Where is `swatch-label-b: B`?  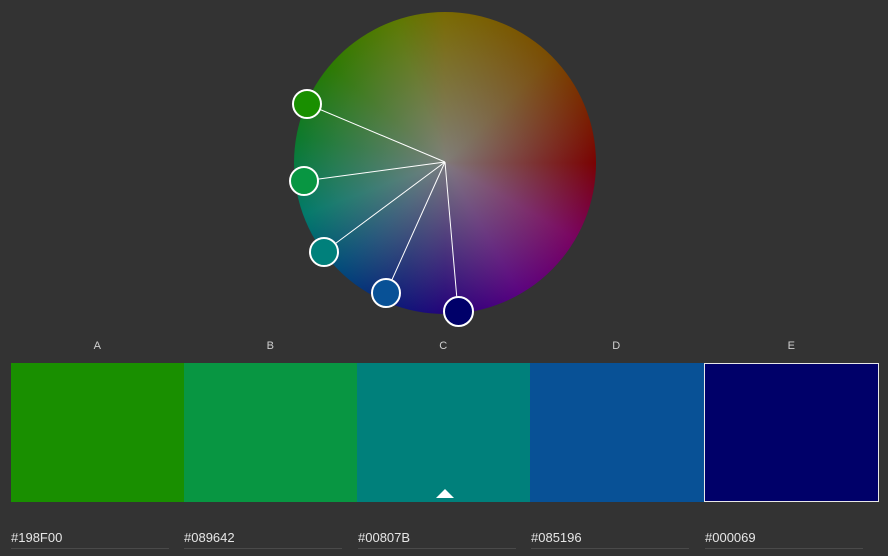
swatch-label-b: B is located at coordinates (270, 346).